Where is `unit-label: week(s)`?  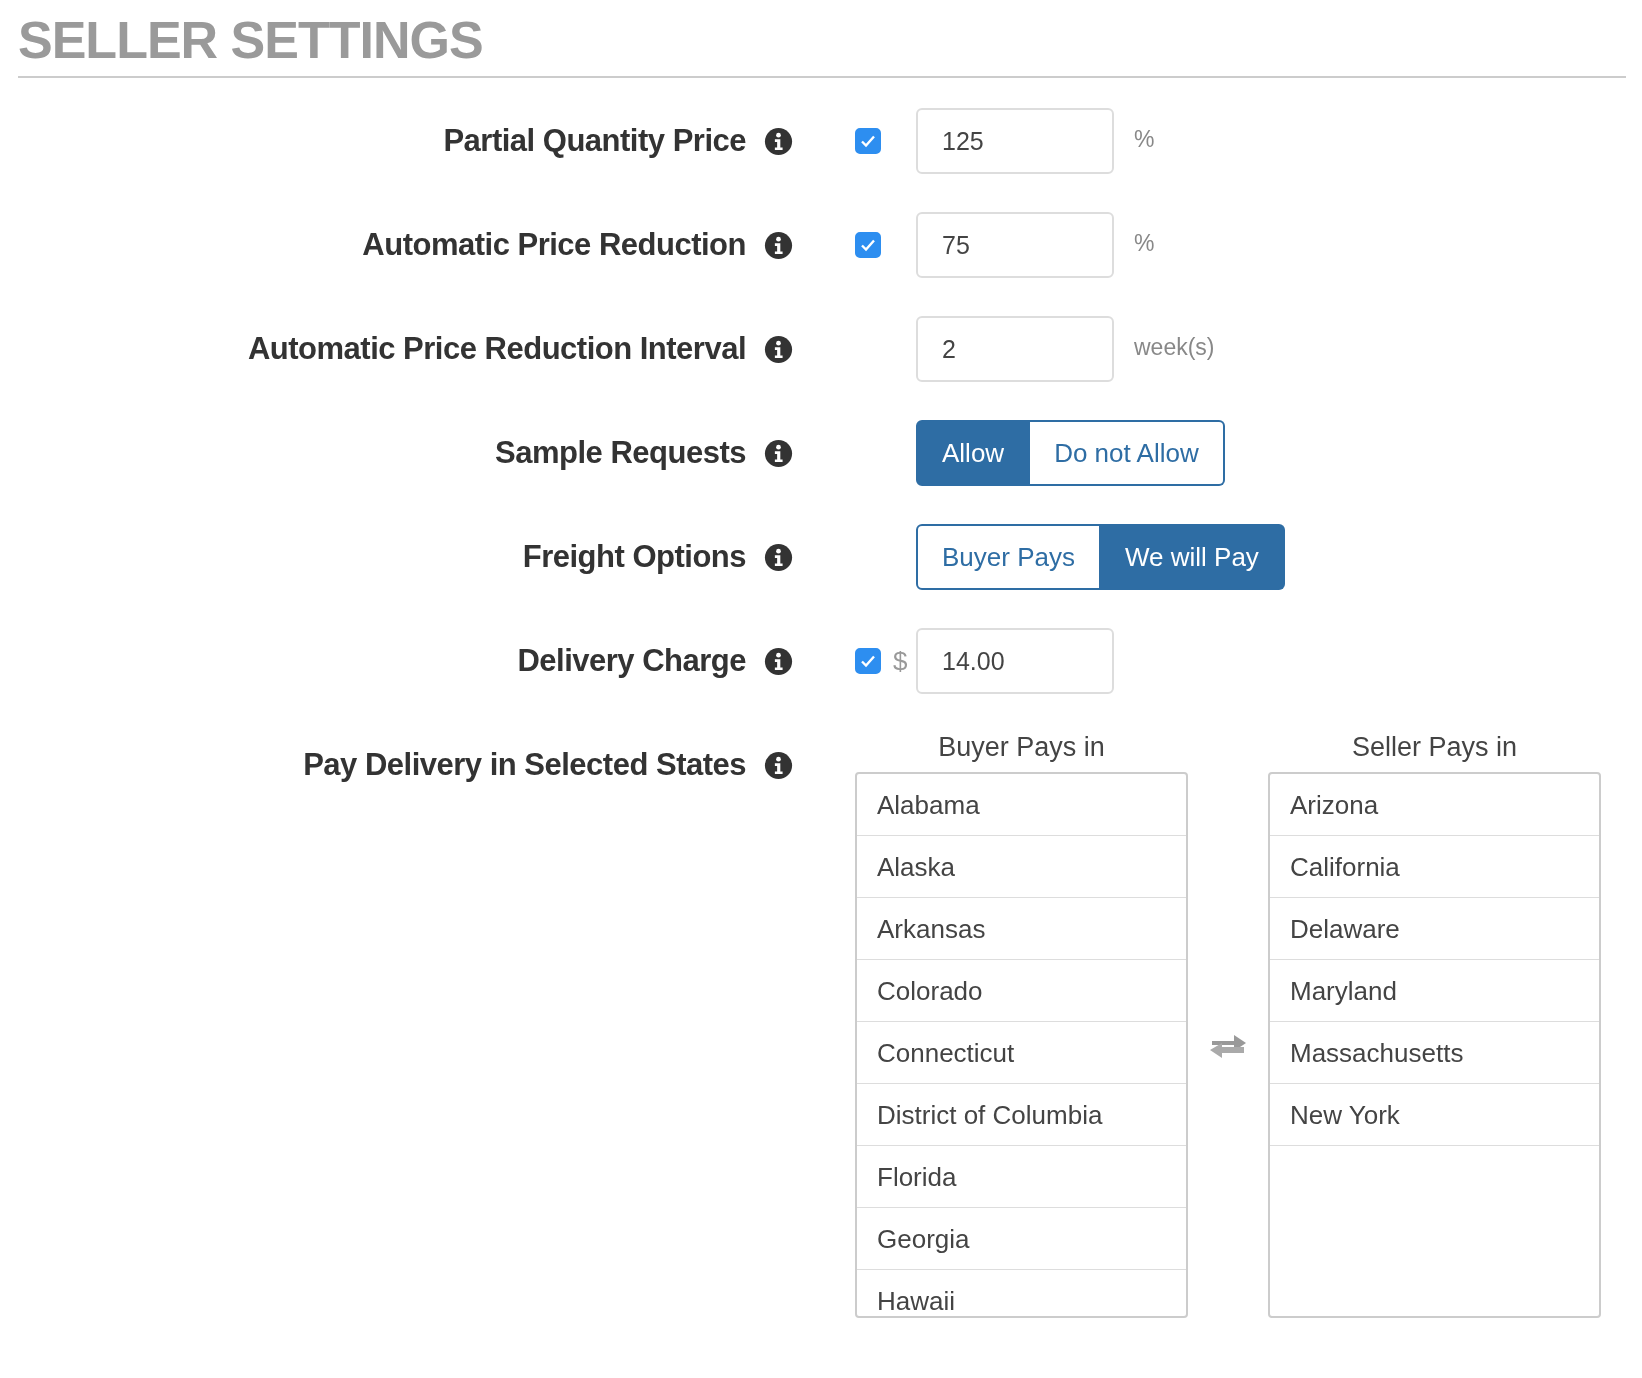
unit-label: week(s) is located at coordinates (1174, 347).